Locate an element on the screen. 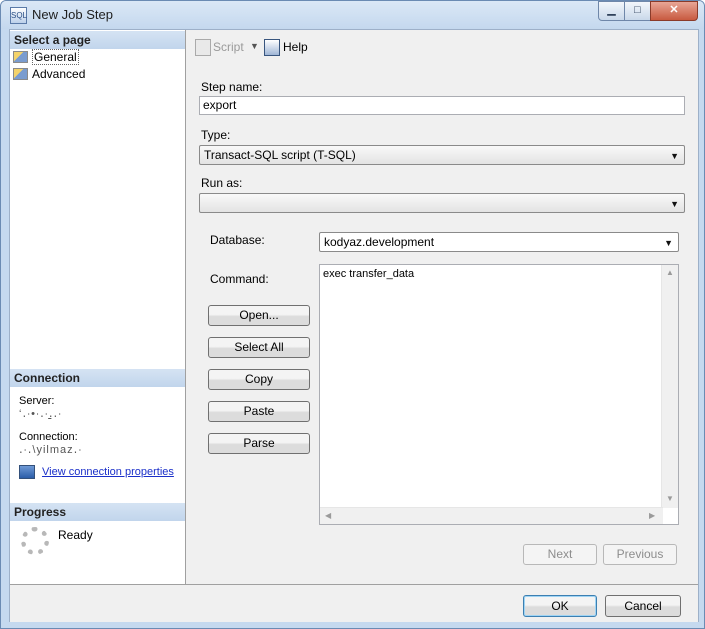  script-dropdown-icon: ▼ is located at coordinates (254, 46).